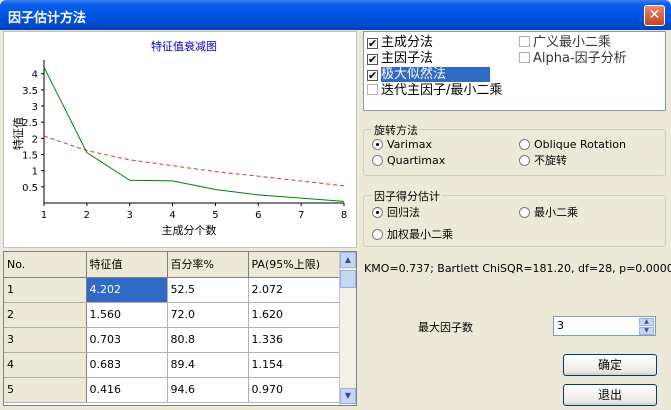 The height and width of the screenshot is (410, 671). I want to click on table-cell: 0.970, so click(294, 390).